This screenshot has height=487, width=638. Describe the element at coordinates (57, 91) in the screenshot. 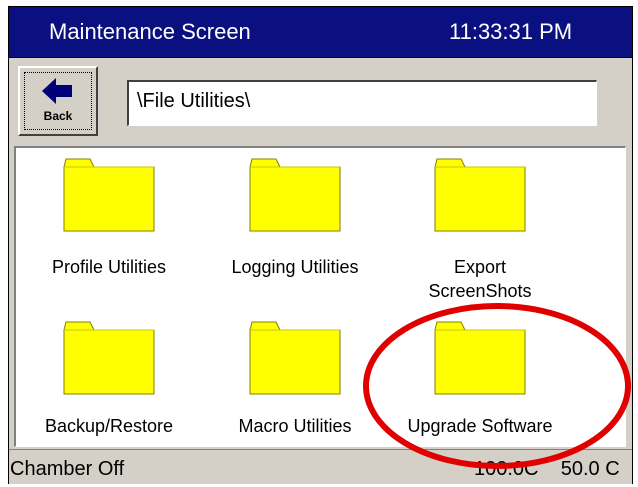

I see `back-arrow-icon` at that location.